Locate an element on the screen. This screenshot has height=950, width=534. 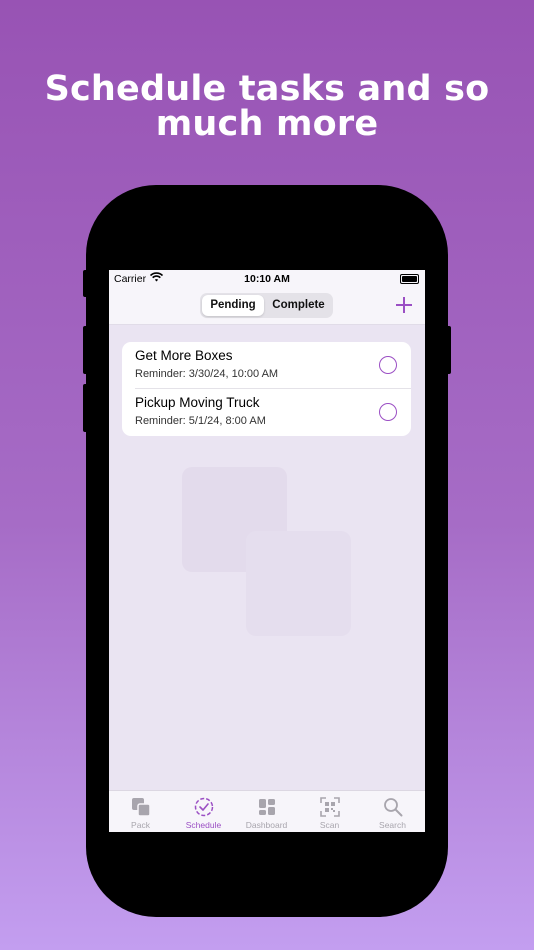
power-button is located at coordinates (448, 350).